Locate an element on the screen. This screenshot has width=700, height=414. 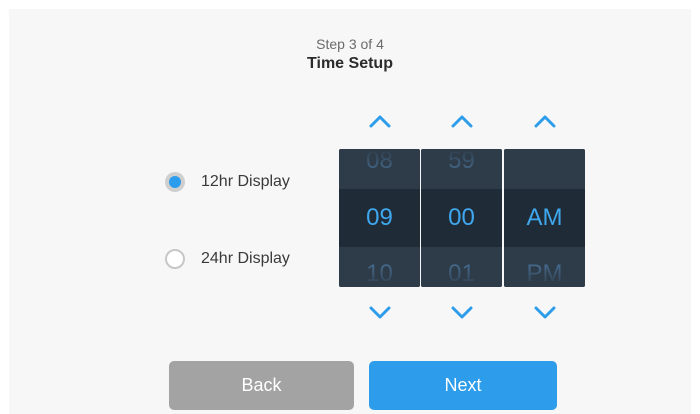
option-12hr-label: 12hr Display is located at coordinates (245, 181).